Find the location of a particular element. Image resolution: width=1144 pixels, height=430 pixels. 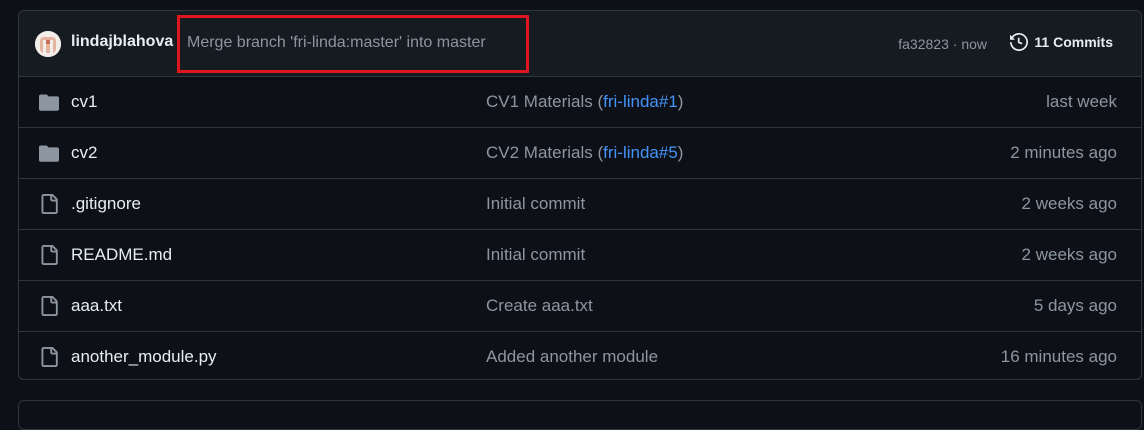

file-row: cv1 CV1 Materials (fri-linda#1) last week is located at coordinates (580, 102).